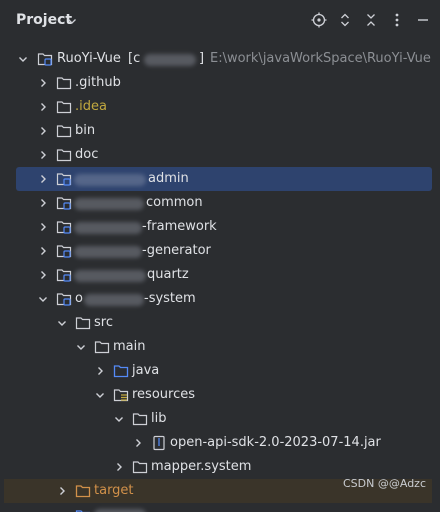  I want to click on item-label: .github, so click(98, 82).